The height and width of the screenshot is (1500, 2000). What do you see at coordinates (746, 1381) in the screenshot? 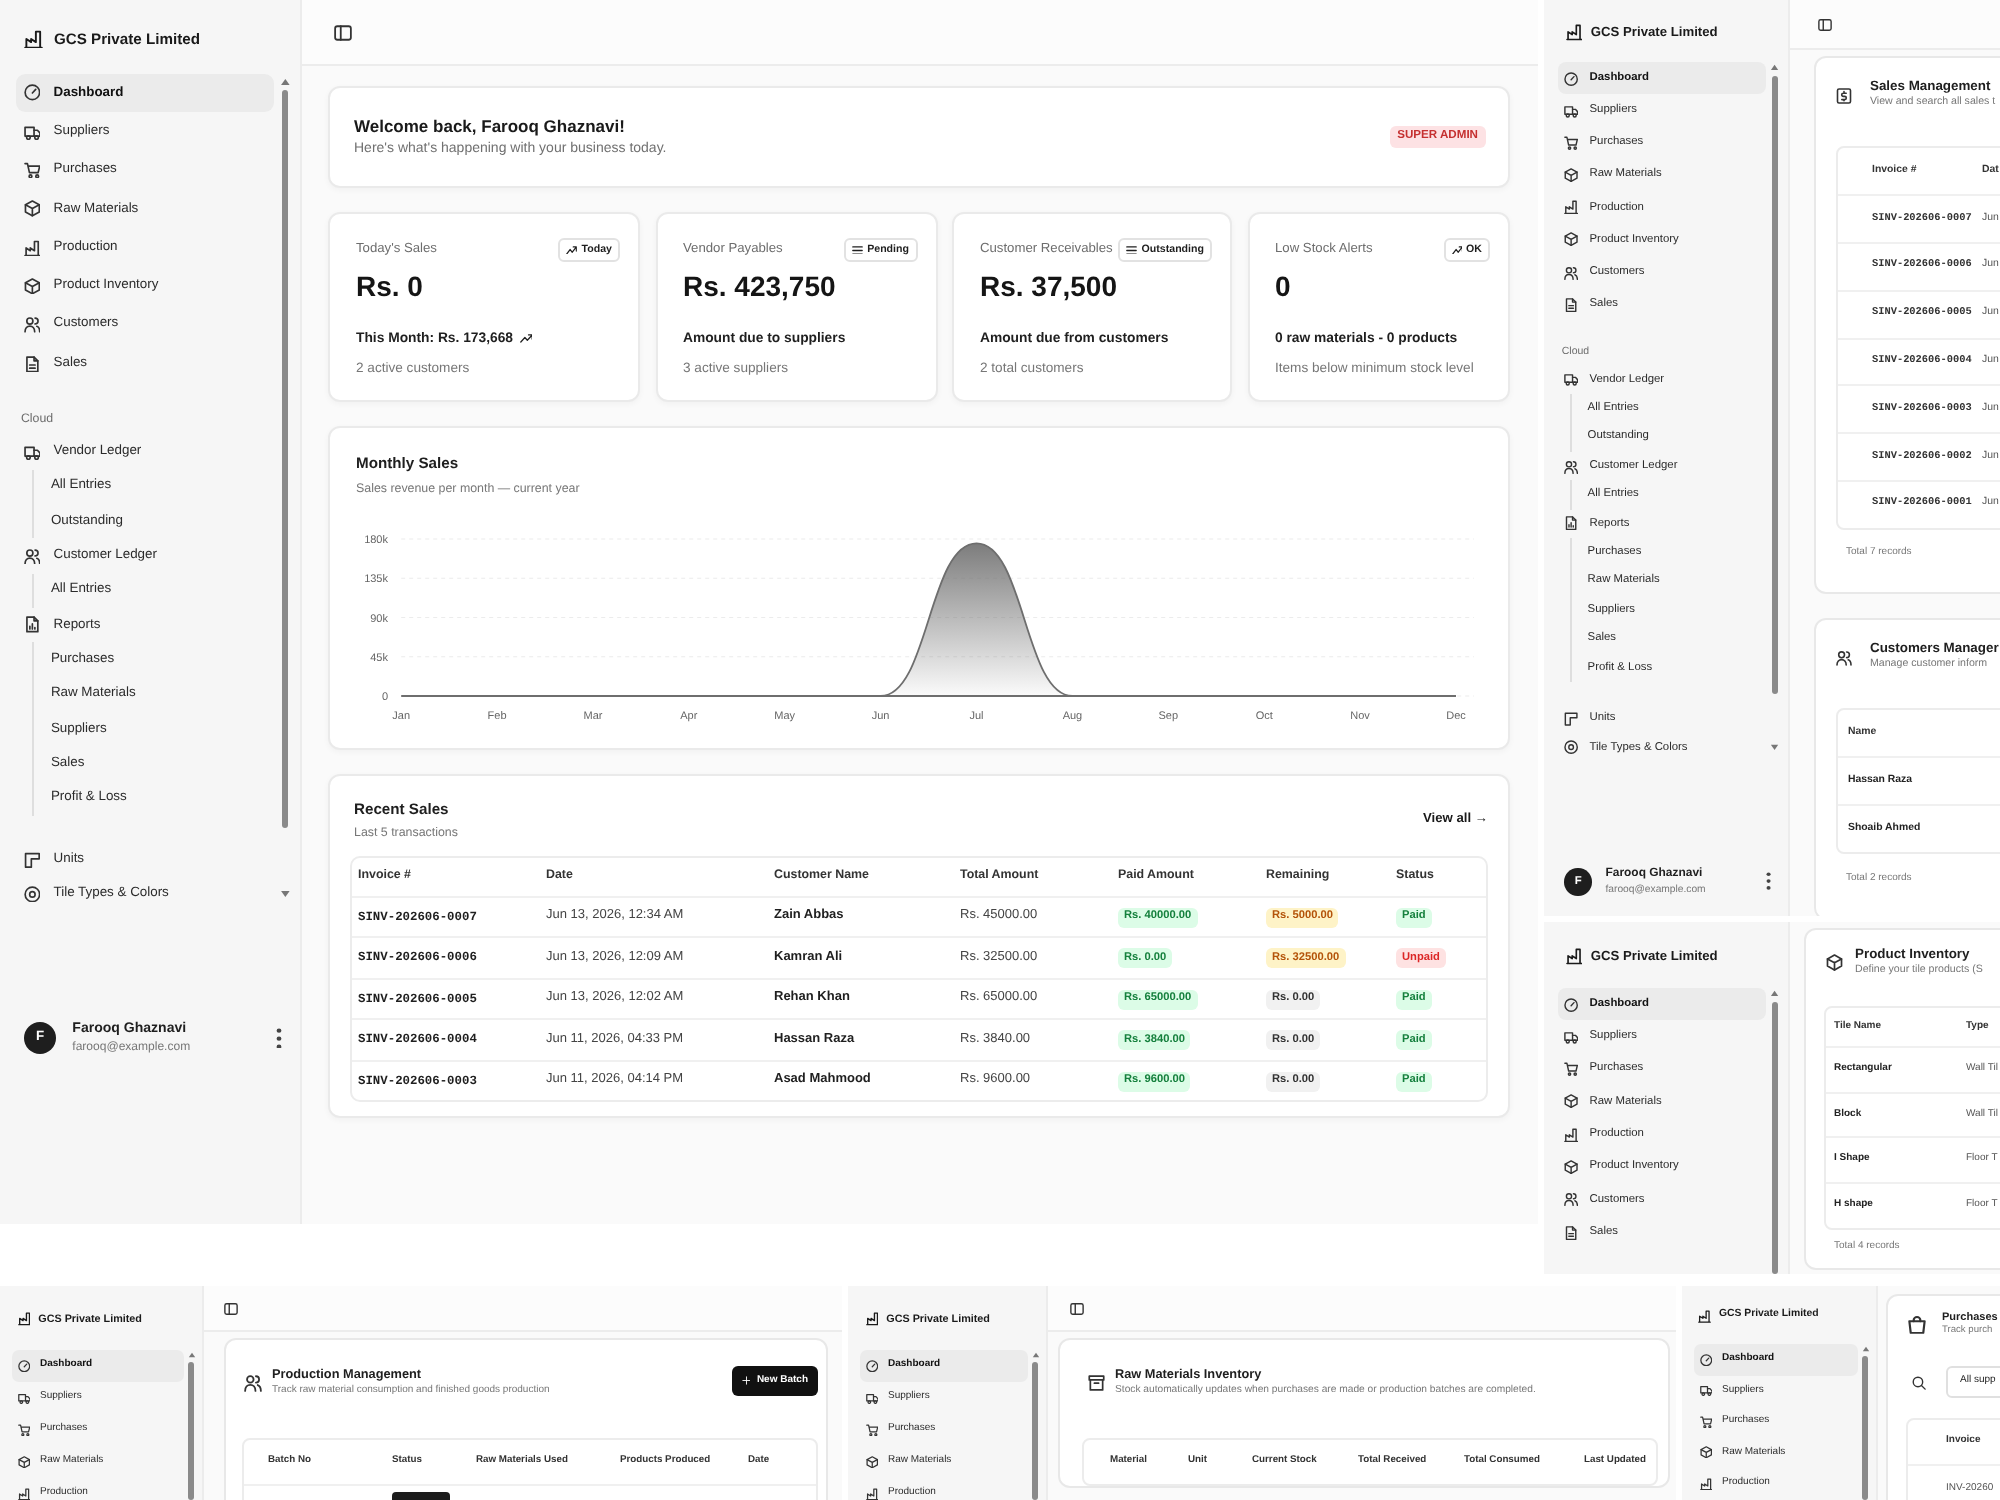
I see `plus-icon` at bounding box center [746, 1381].